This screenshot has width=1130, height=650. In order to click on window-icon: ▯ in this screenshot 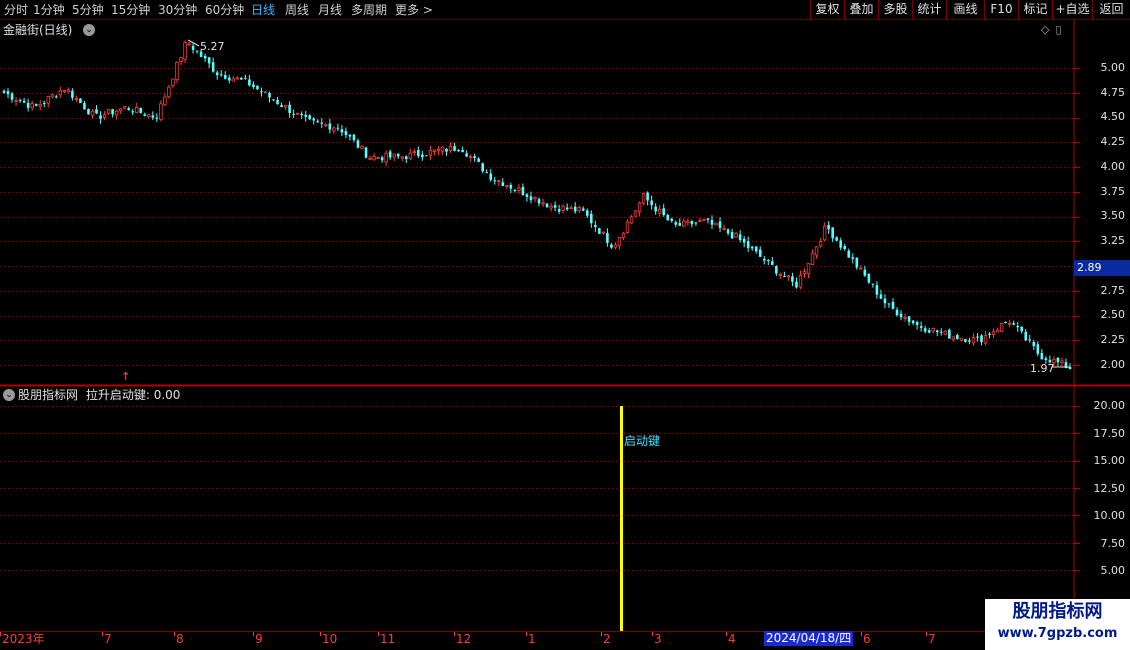, I will do `click(1058, 29)`.